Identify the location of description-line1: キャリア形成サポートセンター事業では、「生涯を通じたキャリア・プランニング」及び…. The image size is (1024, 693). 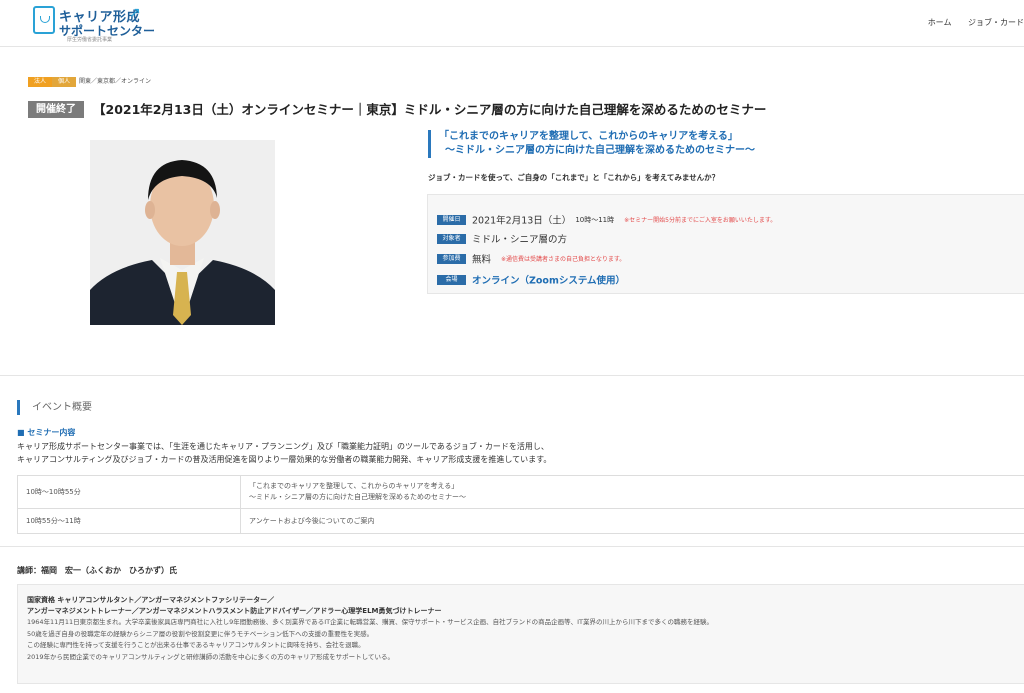
(283, 446).